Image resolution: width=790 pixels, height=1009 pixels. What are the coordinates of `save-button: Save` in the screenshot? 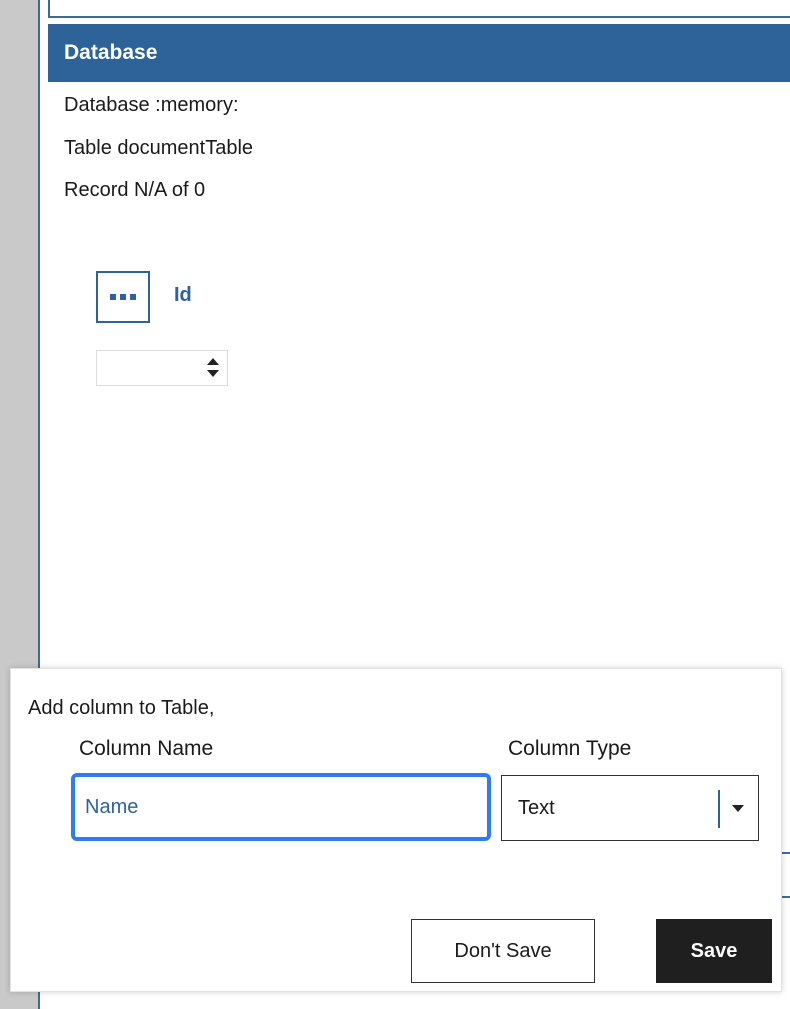 It's located at (714, 951).